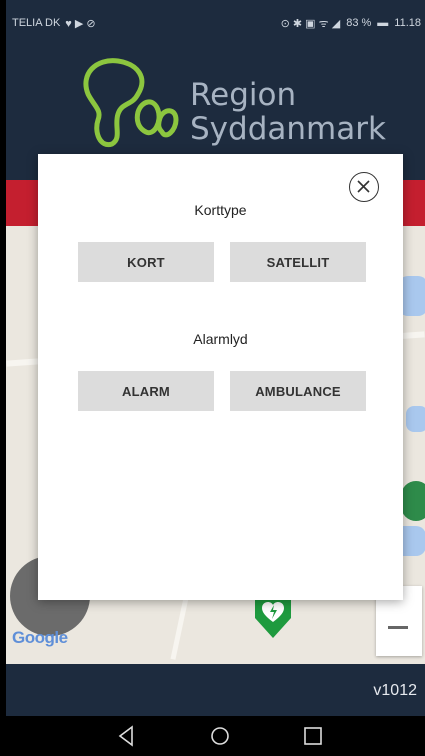  What do you see at coordinates (126, 736) in the screenshot?
I see `back-icon` at bounding box center [126, 736].